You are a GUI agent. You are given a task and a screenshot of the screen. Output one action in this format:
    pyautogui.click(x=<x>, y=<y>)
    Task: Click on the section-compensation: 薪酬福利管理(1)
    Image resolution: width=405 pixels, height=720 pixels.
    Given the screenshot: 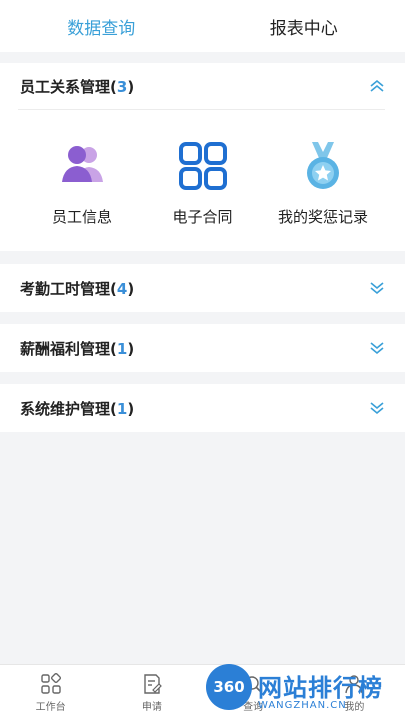 What is the action you would take?
    pyautogui.click(x=202, y=348)
    